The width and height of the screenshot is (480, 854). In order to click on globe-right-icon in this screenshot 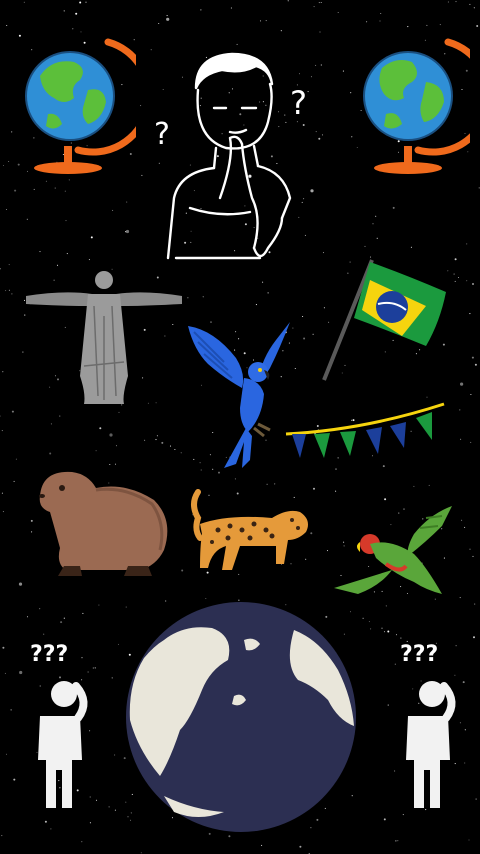, I will do `click(411, 102)`.